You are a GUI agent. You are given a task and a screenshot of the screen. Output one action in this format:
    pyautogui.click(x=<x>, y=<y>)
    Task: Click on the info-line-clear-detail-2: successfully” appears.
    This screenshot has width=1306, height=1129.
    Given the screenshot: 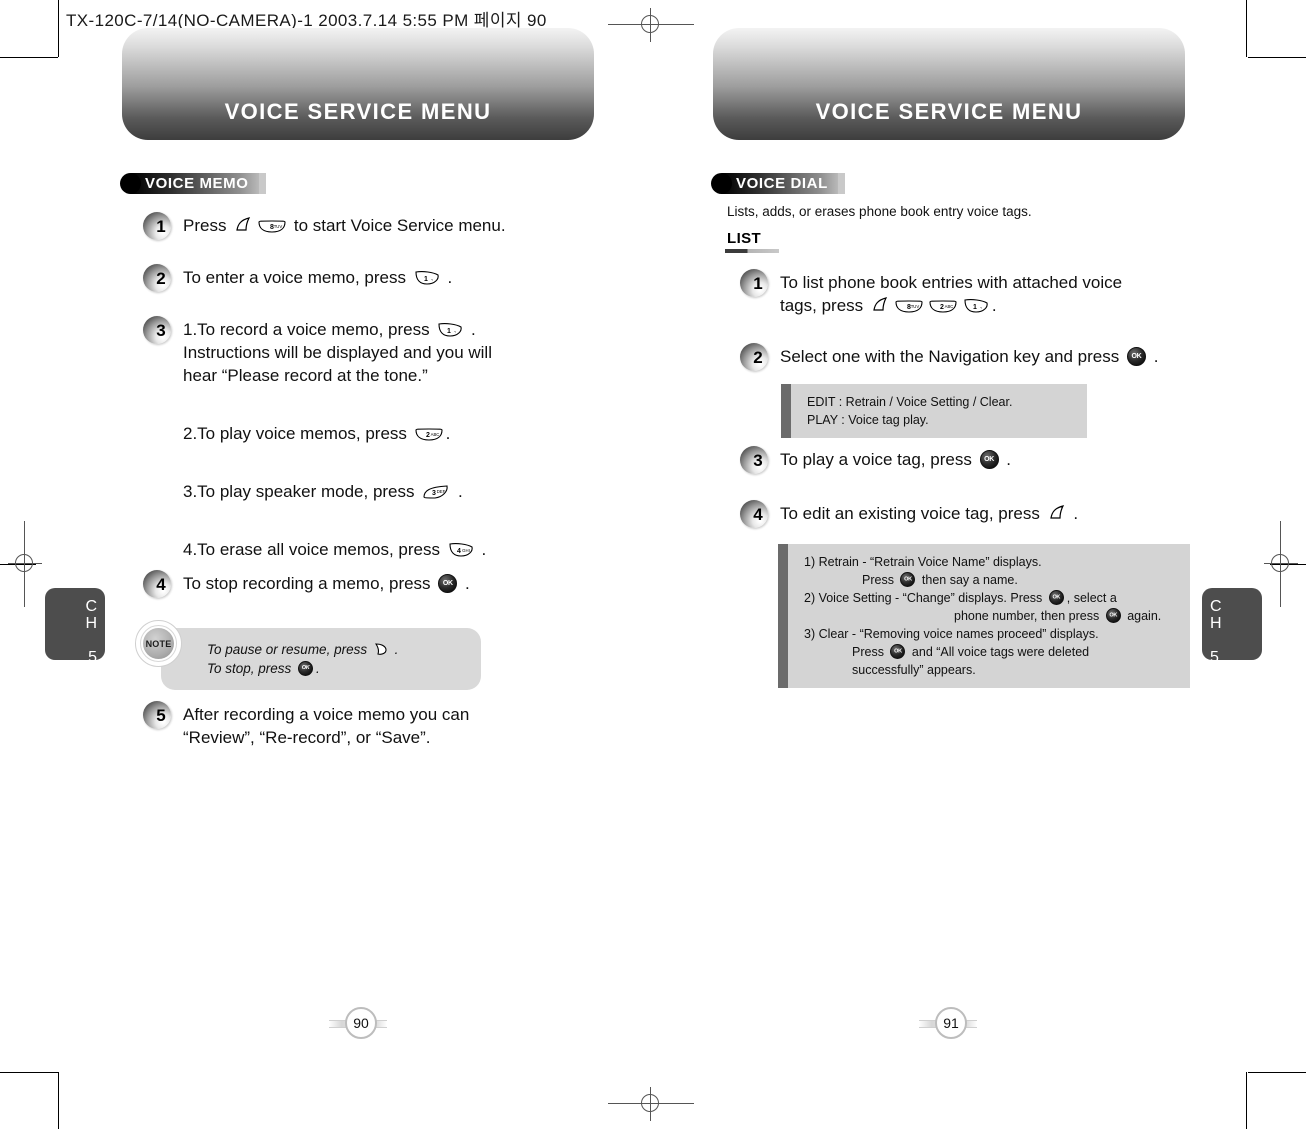 What is the action you would take?
    pyautogui.click(x=914, y=670)
    